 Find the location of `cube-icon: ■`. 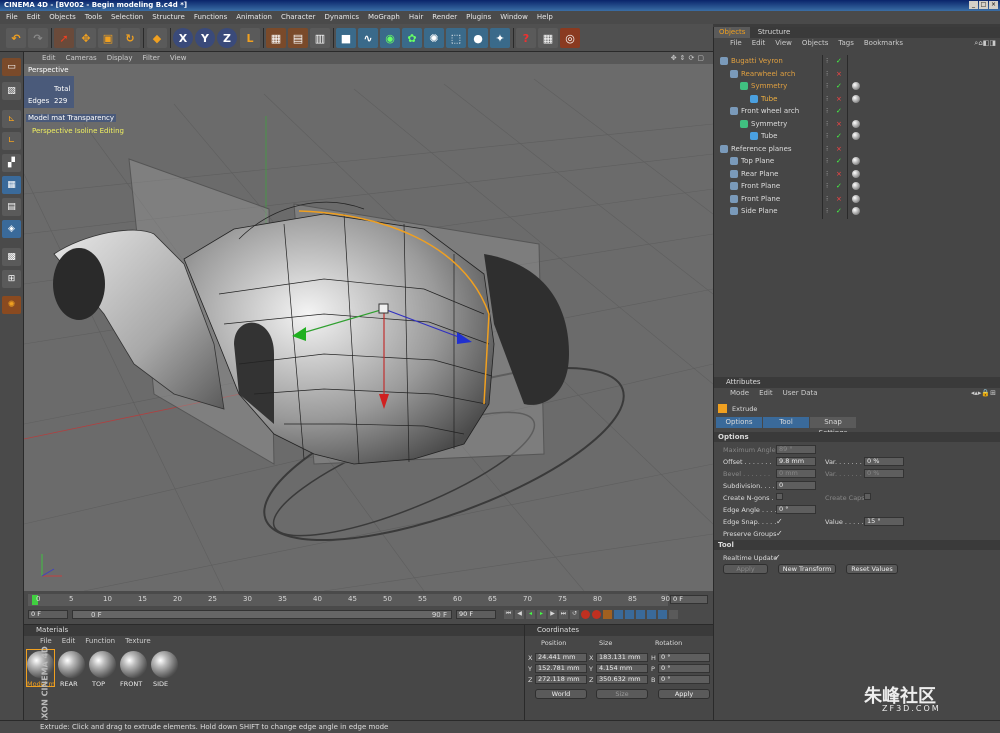

cube-icon: ■ is located at coordinates (346, 38).